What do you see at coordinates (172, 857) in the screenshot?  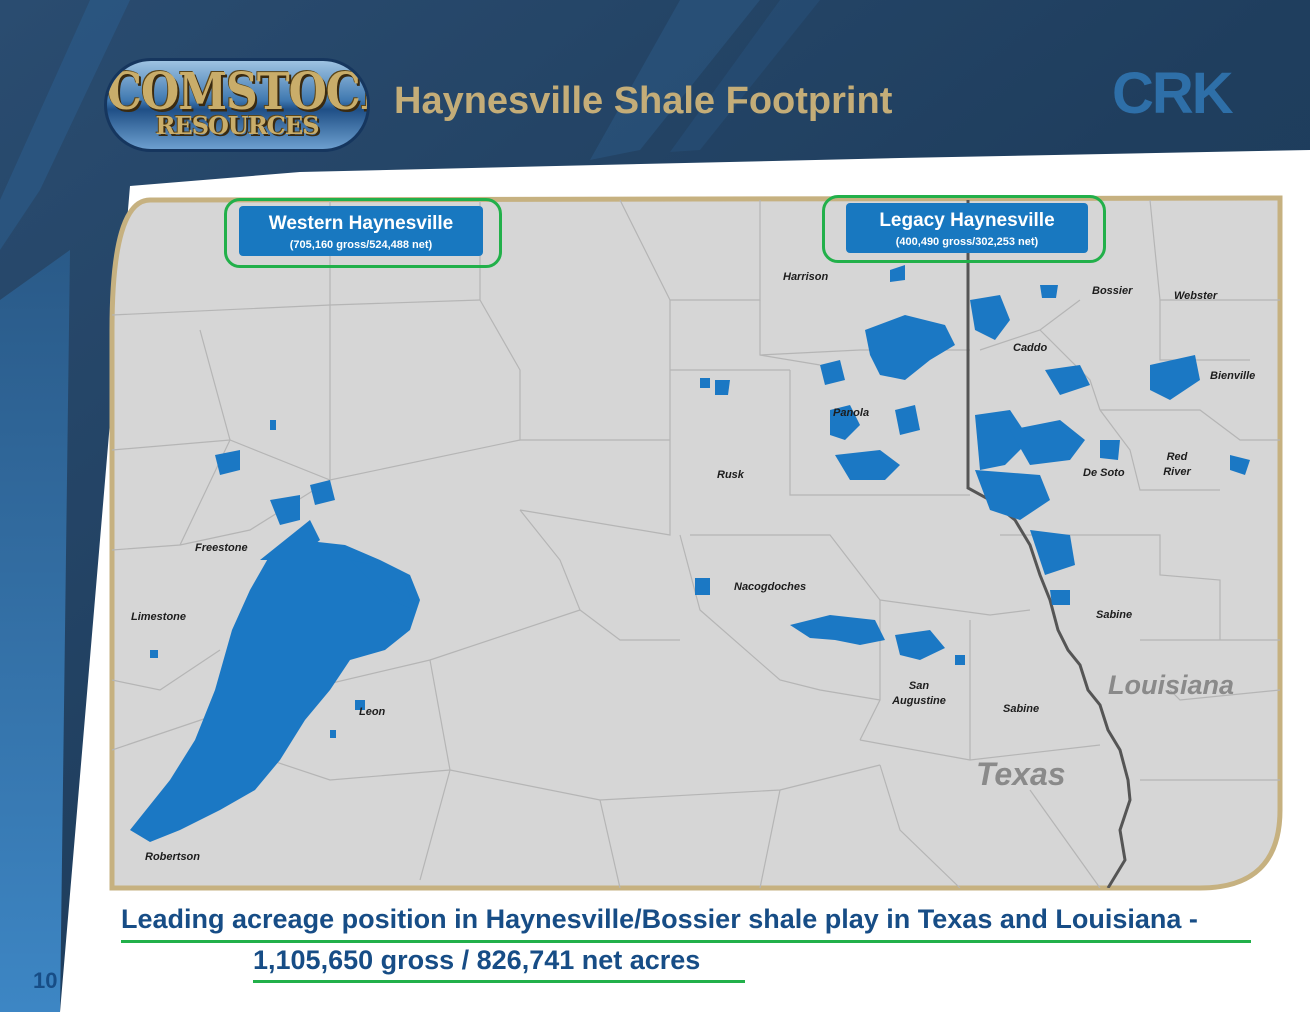 I see `county-label-robertson: Robertson` at bounding box center [172, 857].